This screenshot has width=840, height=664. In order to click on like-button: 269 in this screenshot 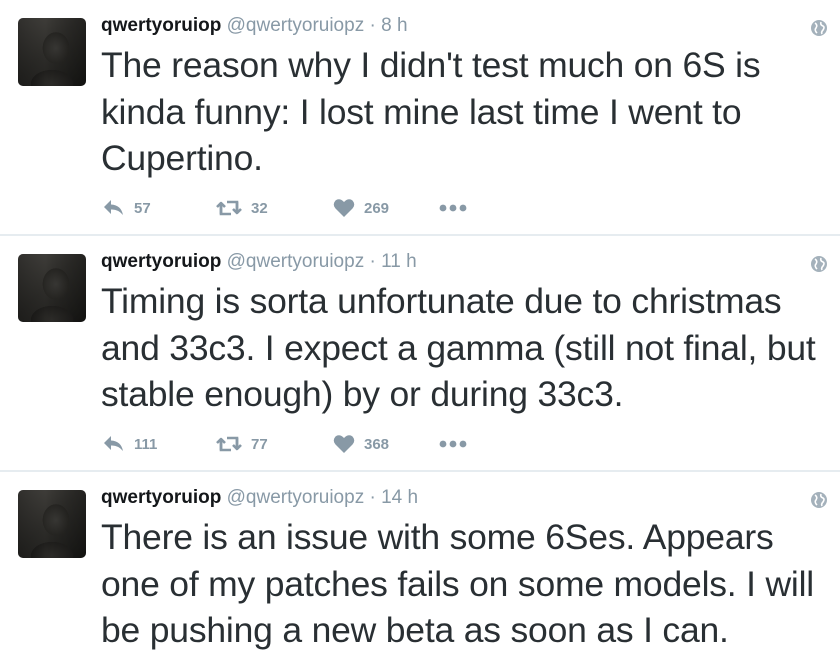, I will do `click(361, 208)`.